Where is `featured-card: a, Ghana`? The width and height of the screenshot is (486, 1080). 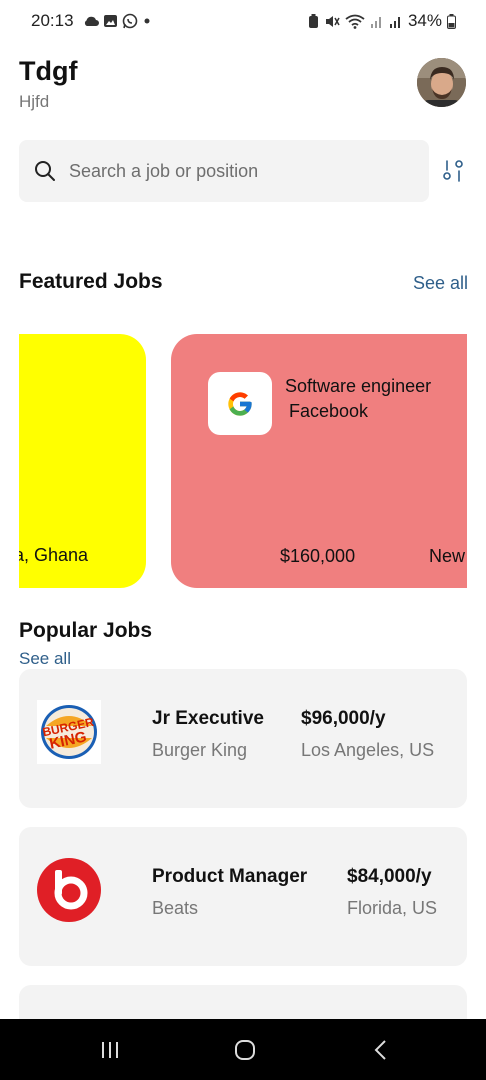
featured-card: a, Ghana is located at coordinates (82, 461).